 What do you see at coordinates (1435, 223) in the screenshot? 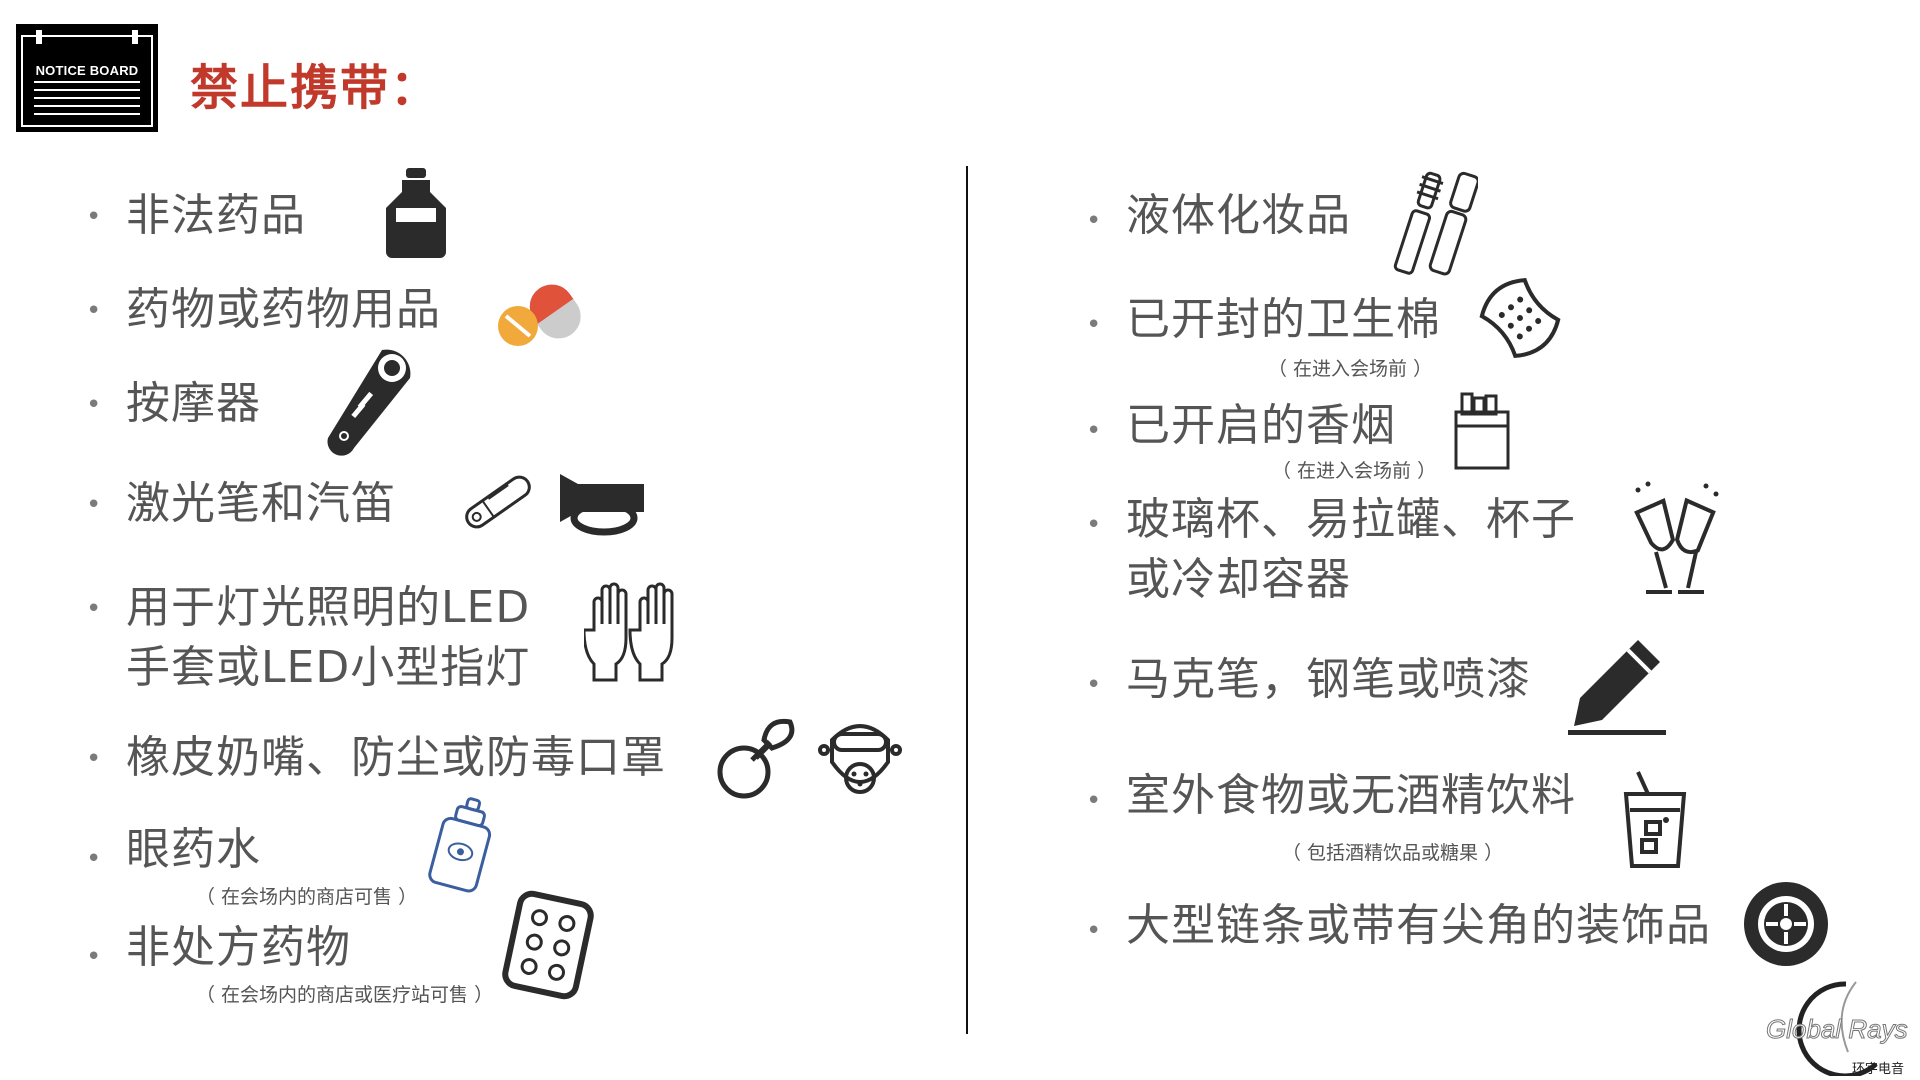
I see `mascara-icon` at bounding box center [1435, 223].